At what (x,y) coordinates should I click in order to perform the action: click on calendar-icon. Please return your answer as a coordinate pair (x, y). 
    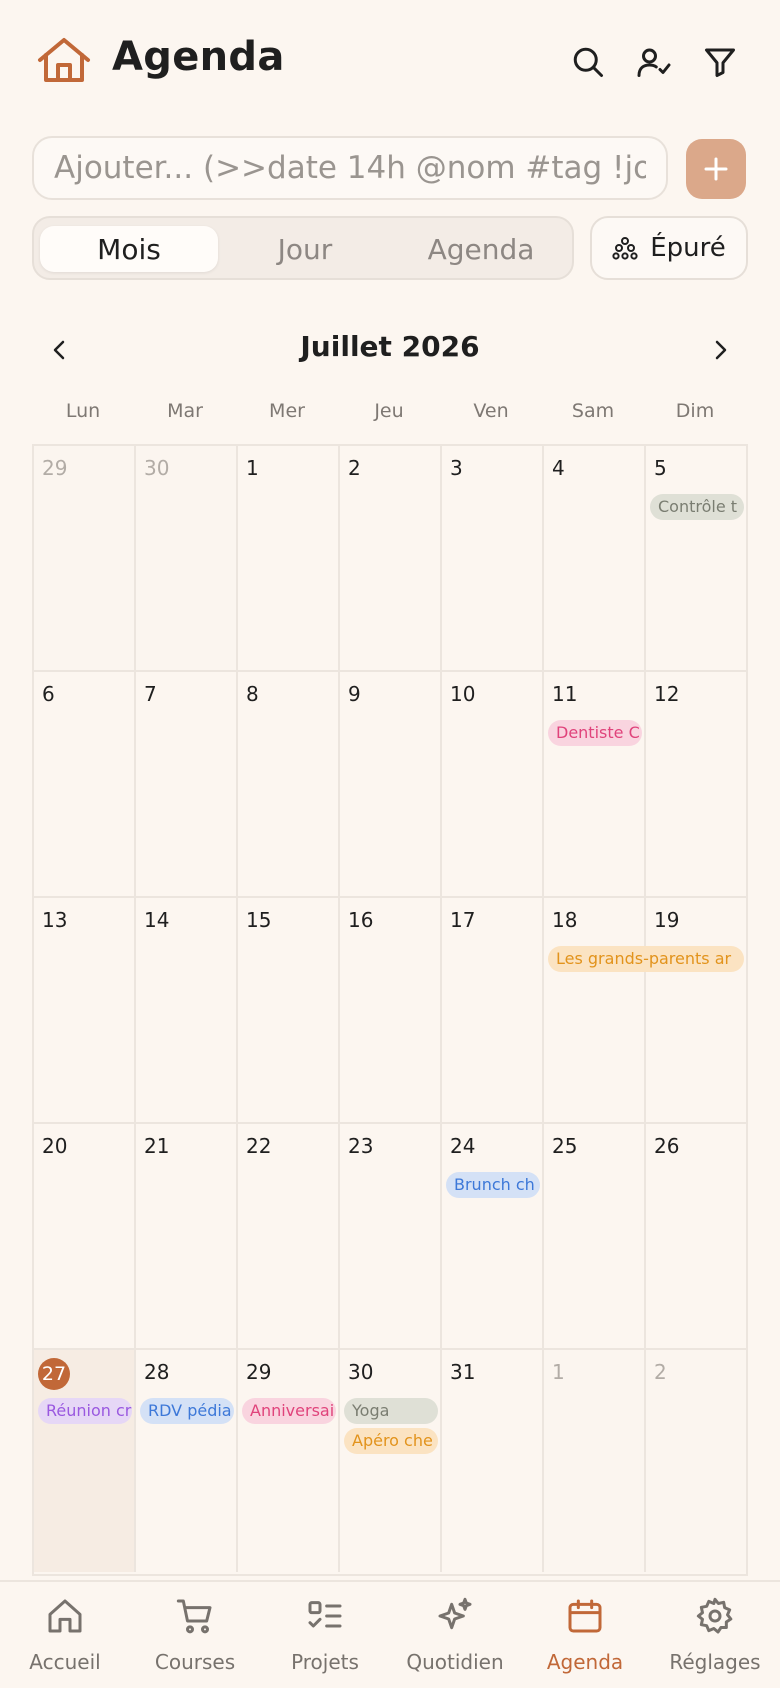
    Looking at the image, I should click on (585, 1616).